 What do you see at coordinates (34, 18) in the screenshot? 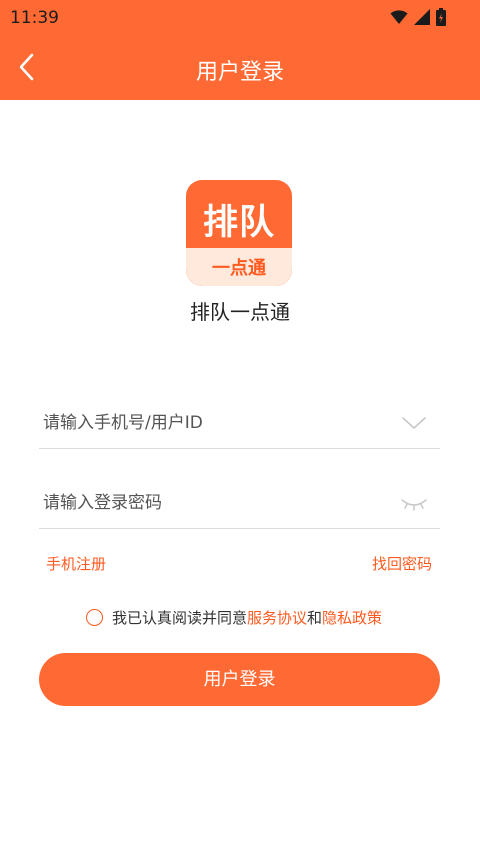
I see `status-time: 11:39` at bounding box center [34, 18].